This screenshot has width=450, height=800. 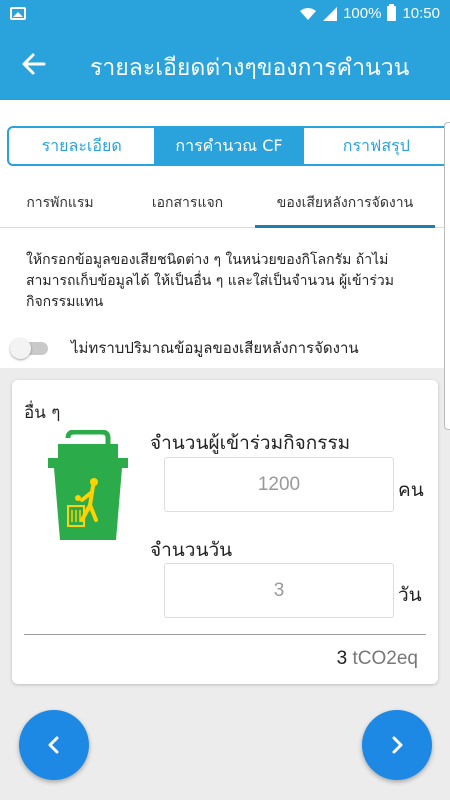 What do you see at coordinates (250, 68) in the screenshot?
I see `page-title: รายละเอียดต่างๆของการคำนวน` at bounding box center [250, 68].